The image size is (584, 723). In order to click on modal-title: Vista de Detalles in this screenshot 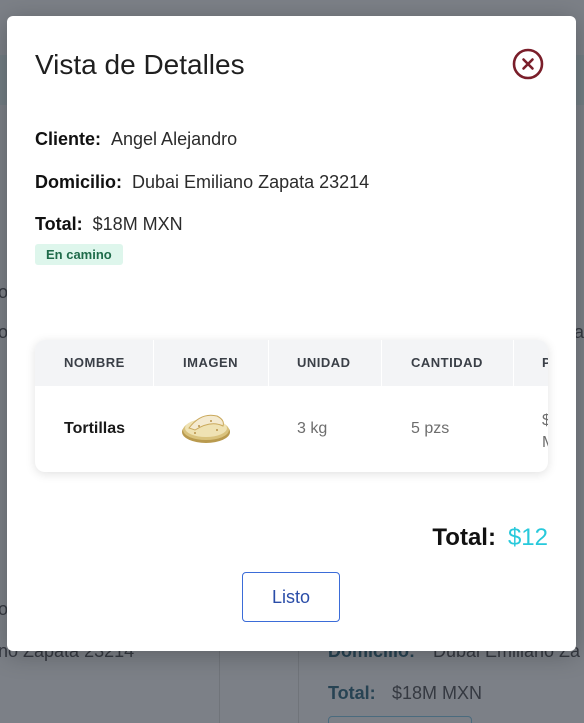, I will do `click(140, 64)`.